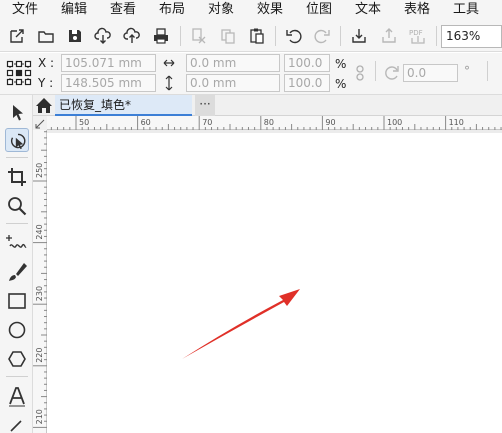  Describe the element at coordinates (199, 36) in the screenshot. I see `cut-icon` at that location.